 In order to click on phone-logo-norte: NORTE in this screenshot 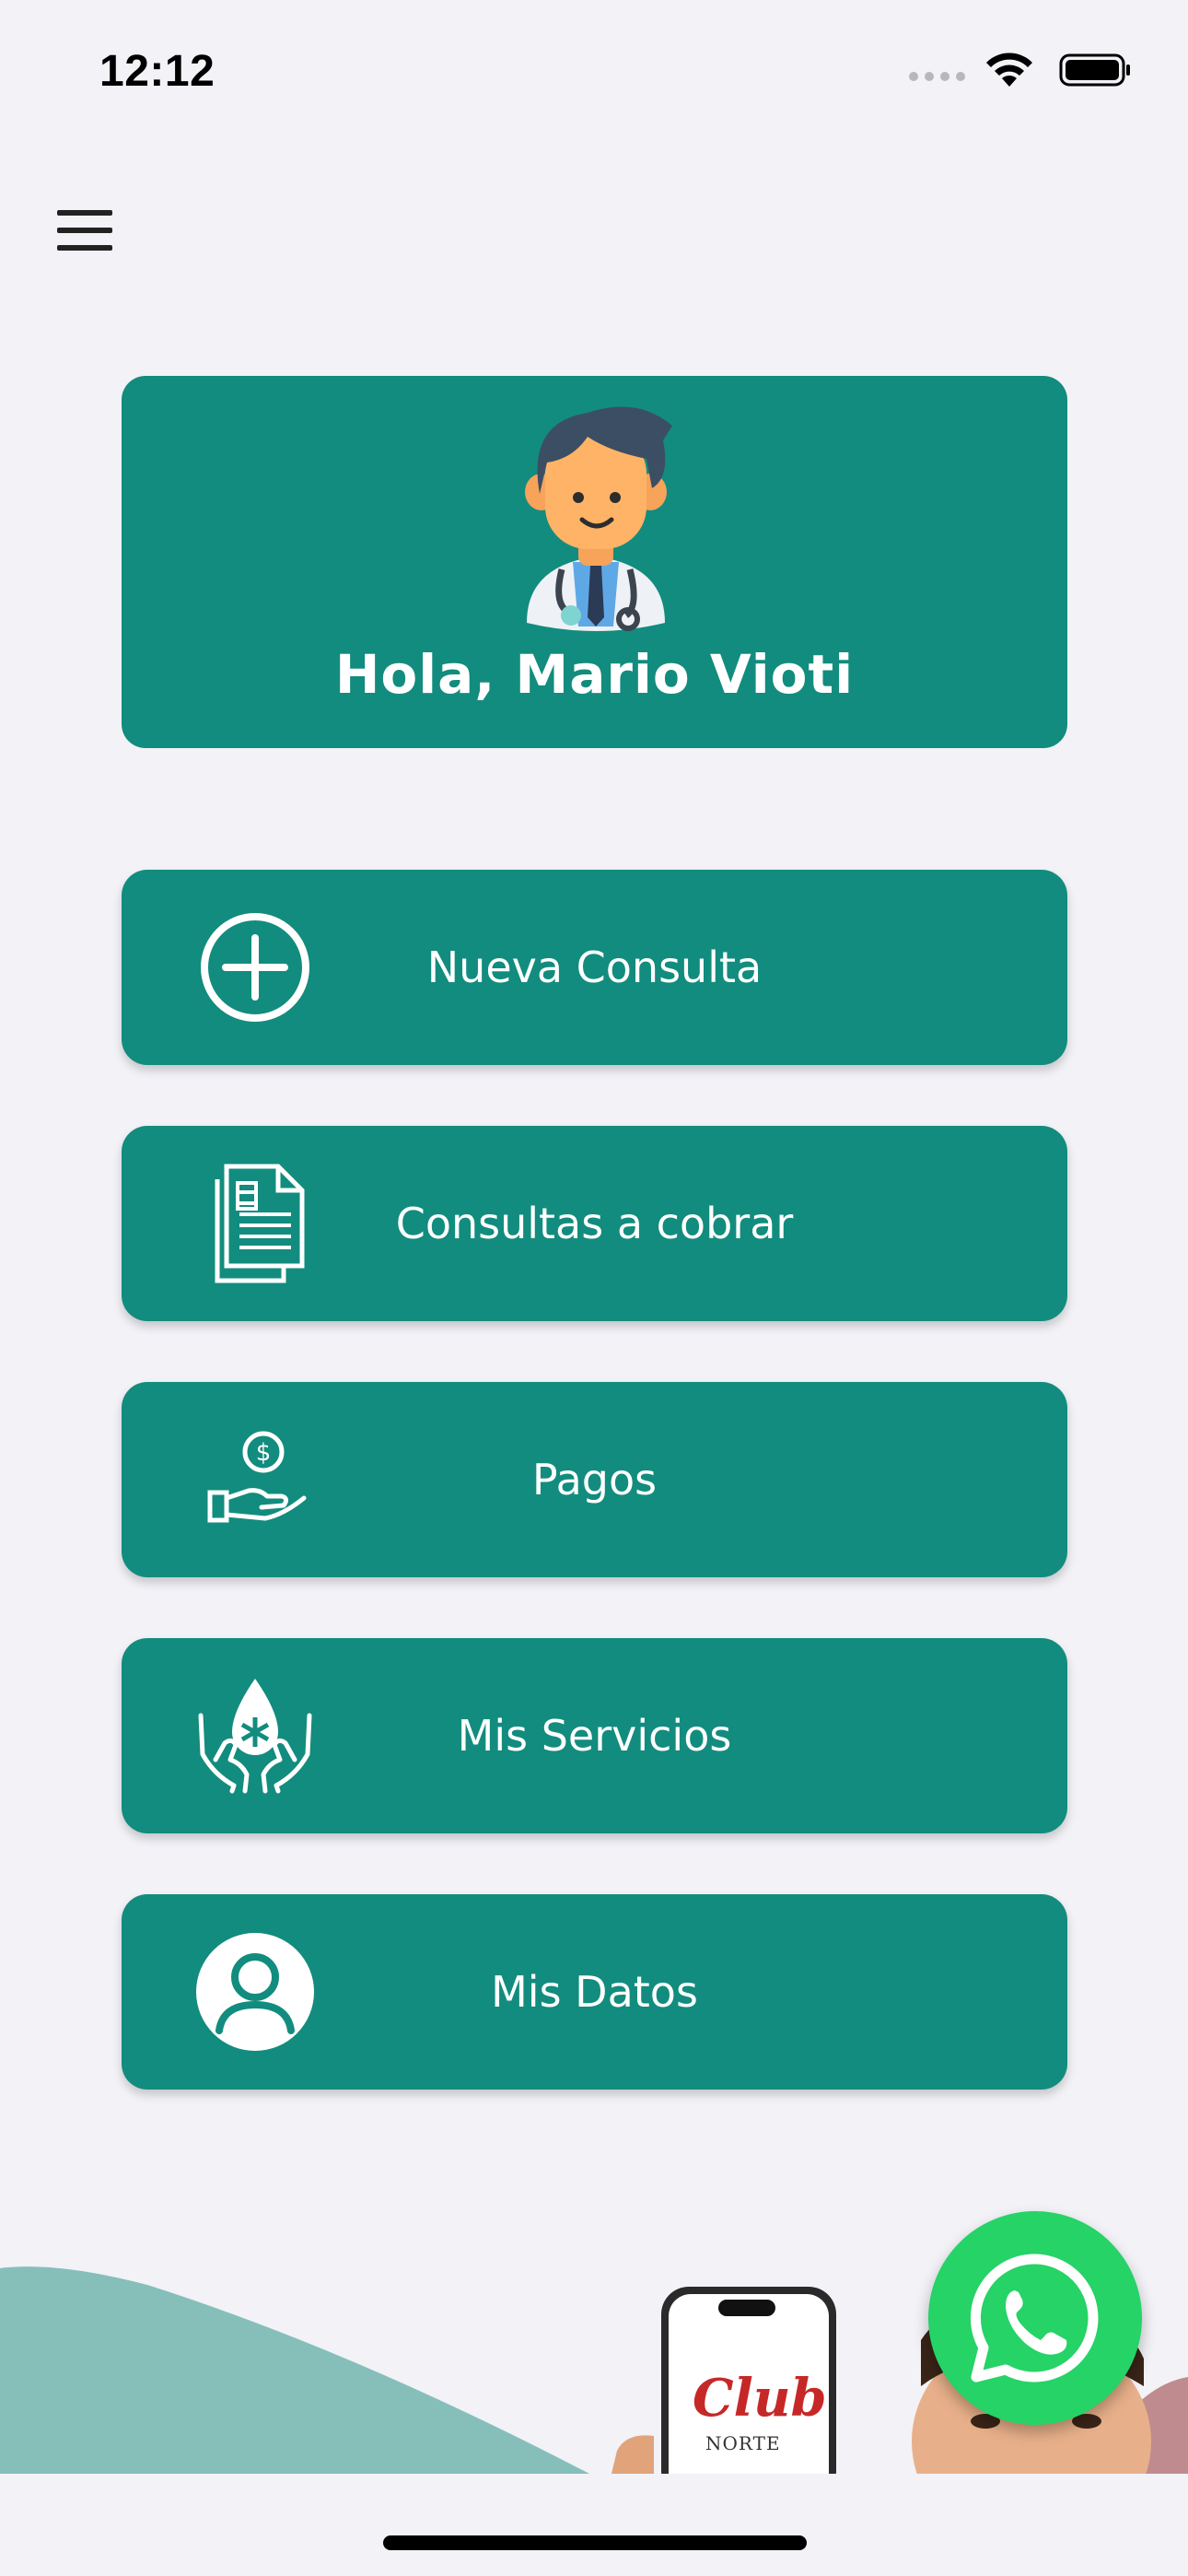, I will do `click(743, 2443)`.